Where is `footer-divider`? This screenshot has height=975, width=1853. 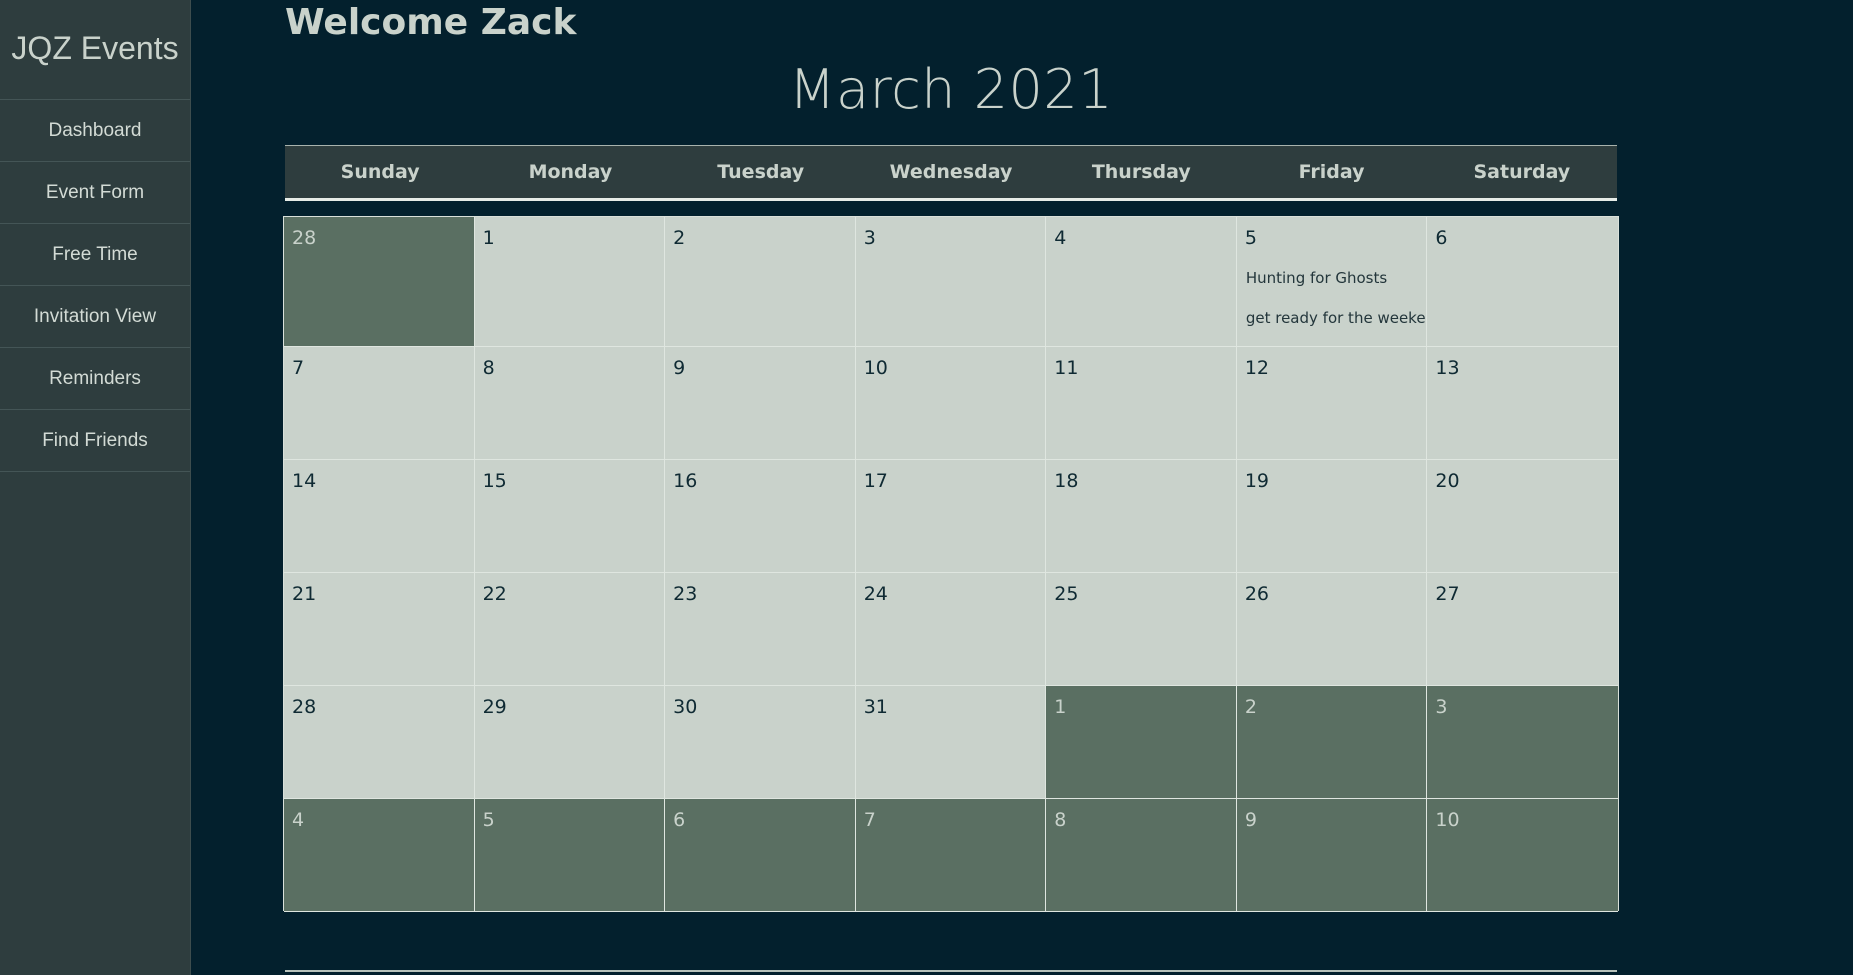
footer-divider is located at coordinates (951, 971).